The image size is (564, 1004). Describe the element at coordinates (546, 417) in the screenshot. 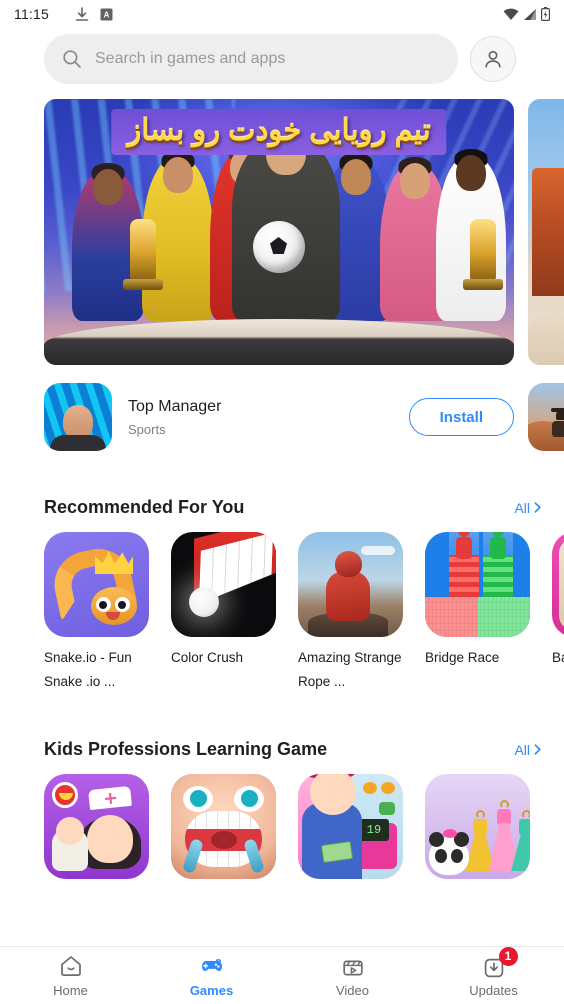

I see `western-game-icon` at that location.